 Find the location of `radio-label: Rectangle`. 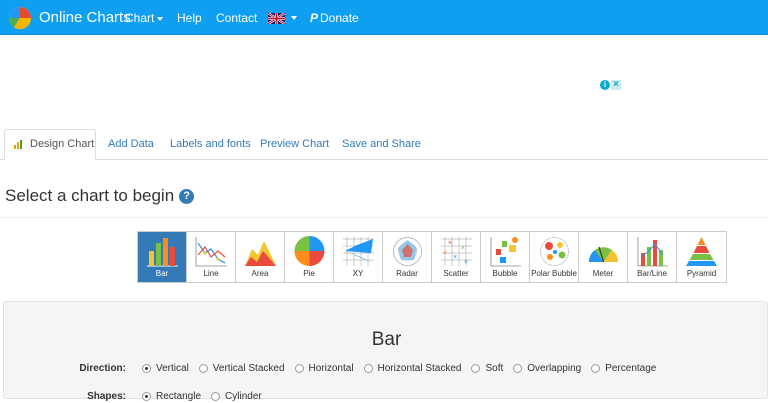

radio-label: Rectangle is located at coordinates (179, 396).